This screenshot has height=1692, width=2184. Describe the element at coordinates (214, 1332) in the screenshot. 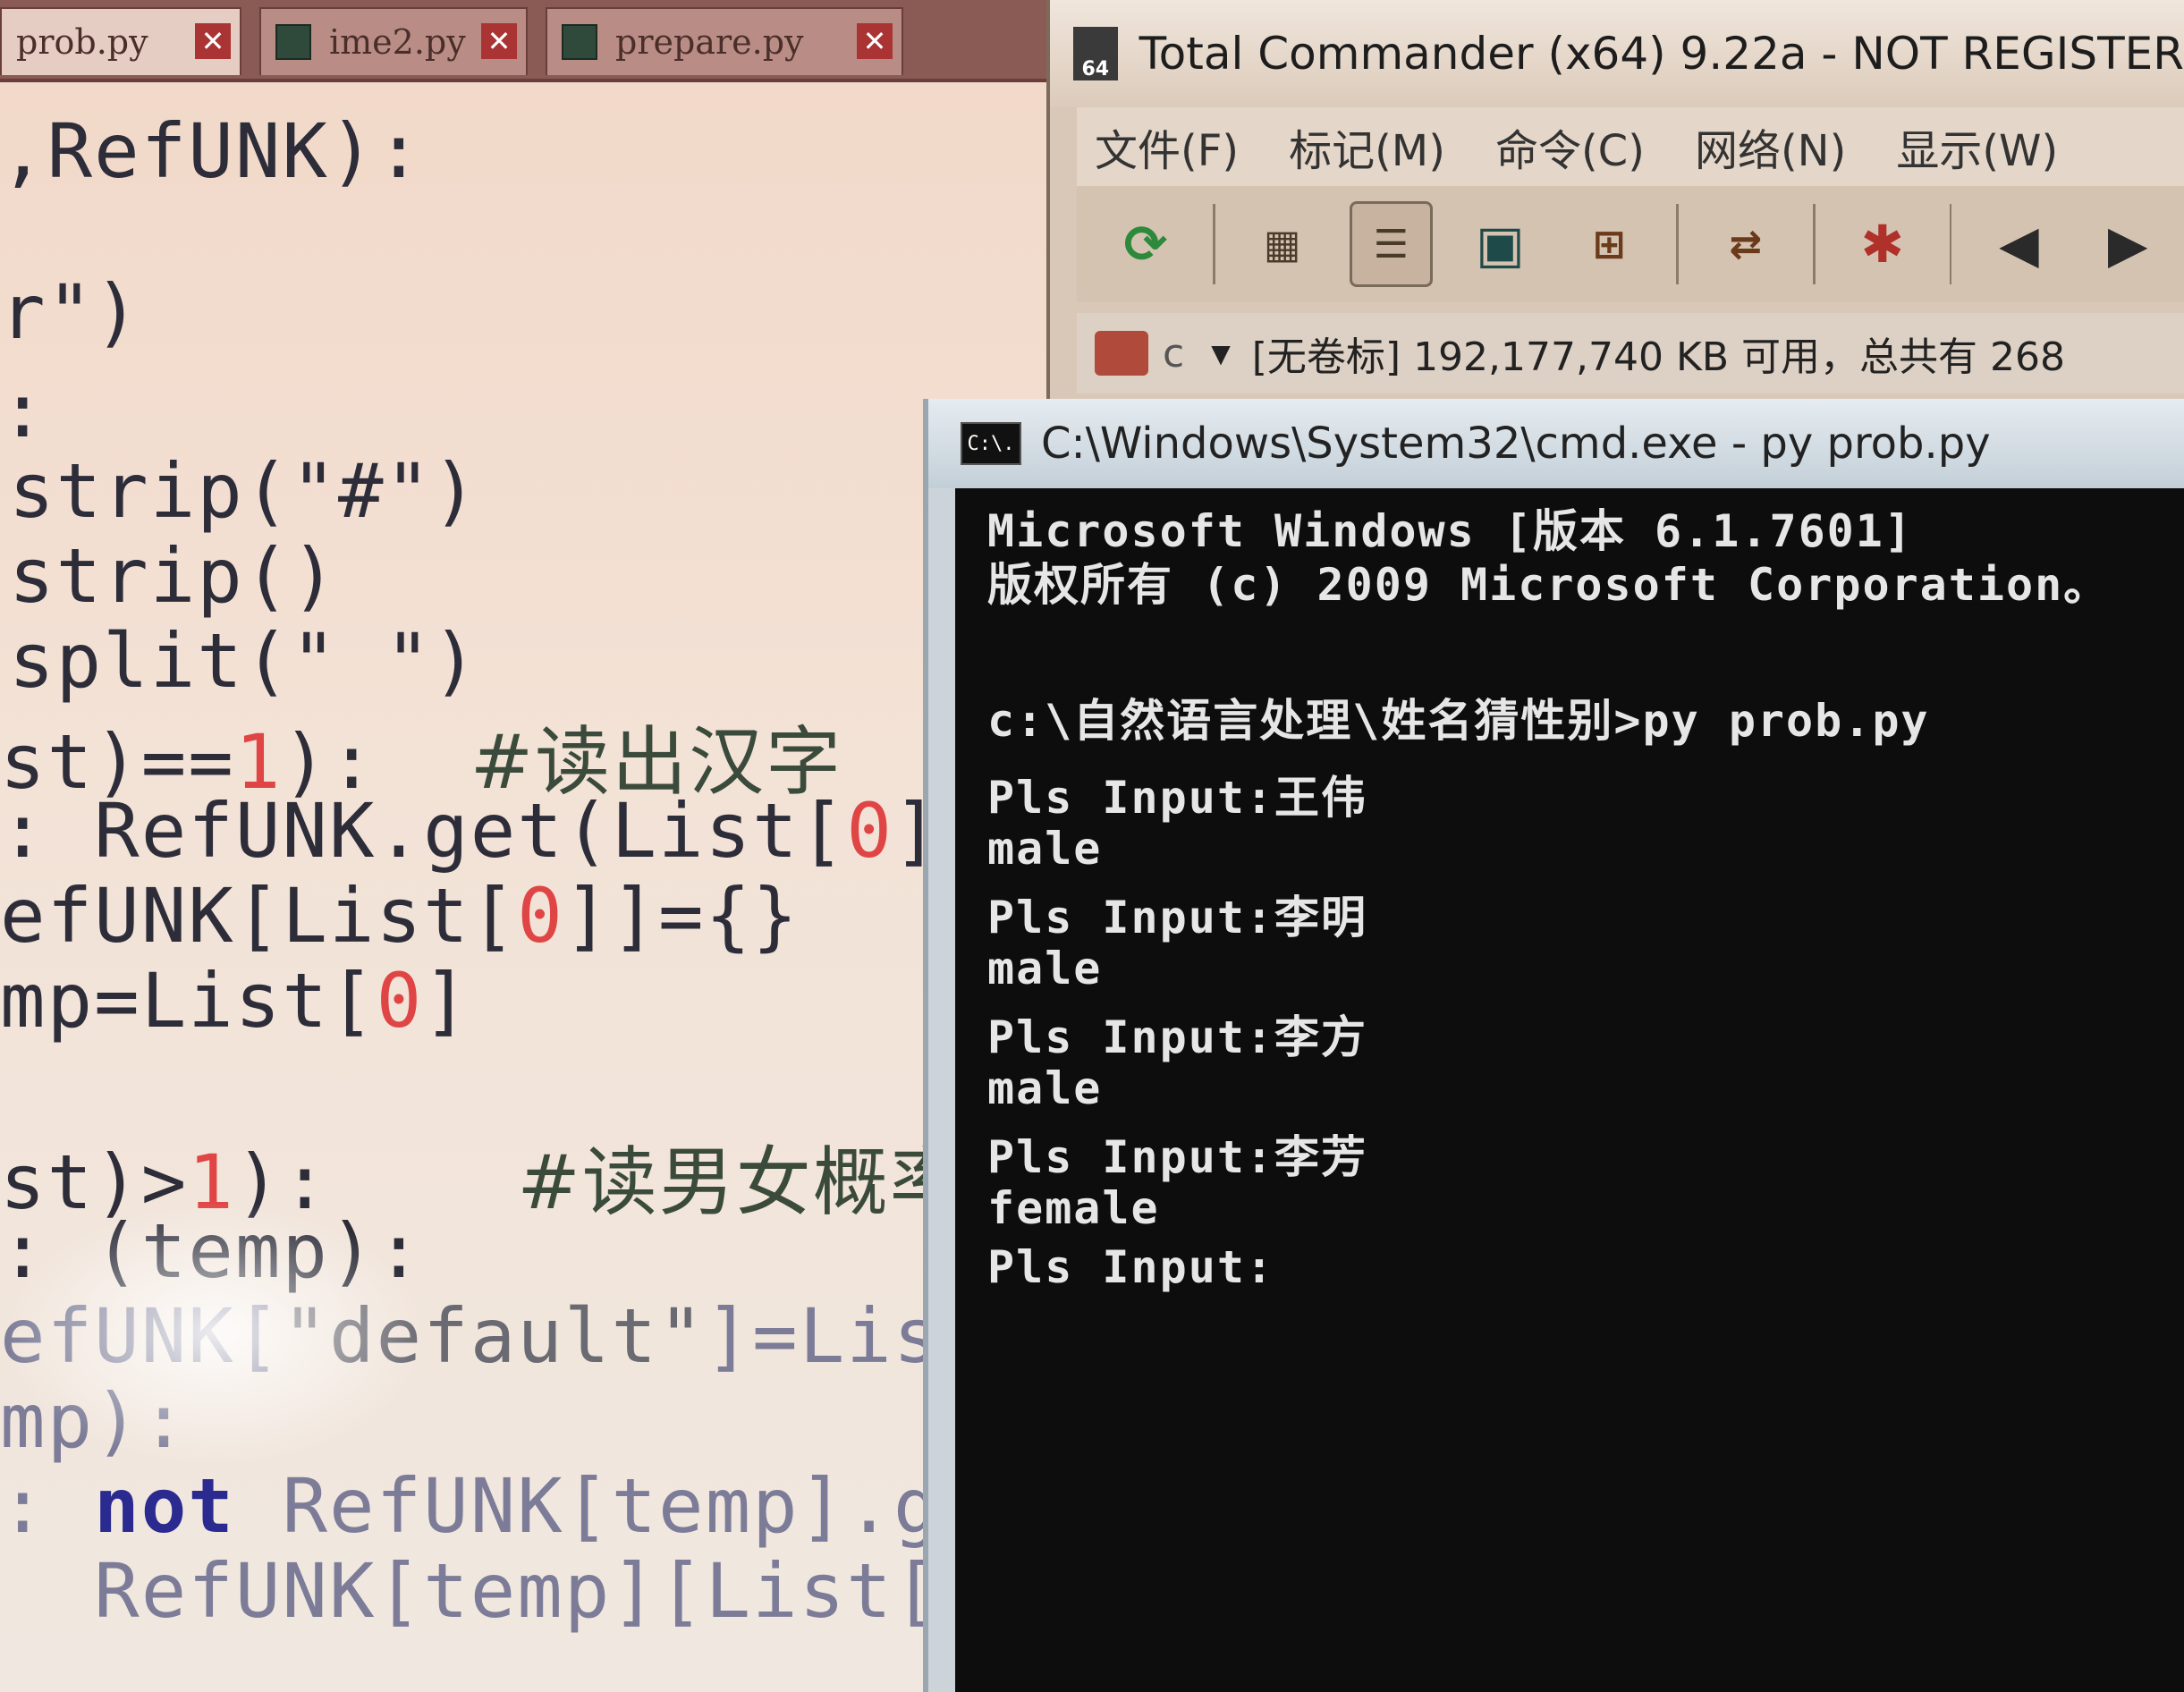

I see `screen-glare` at that location.